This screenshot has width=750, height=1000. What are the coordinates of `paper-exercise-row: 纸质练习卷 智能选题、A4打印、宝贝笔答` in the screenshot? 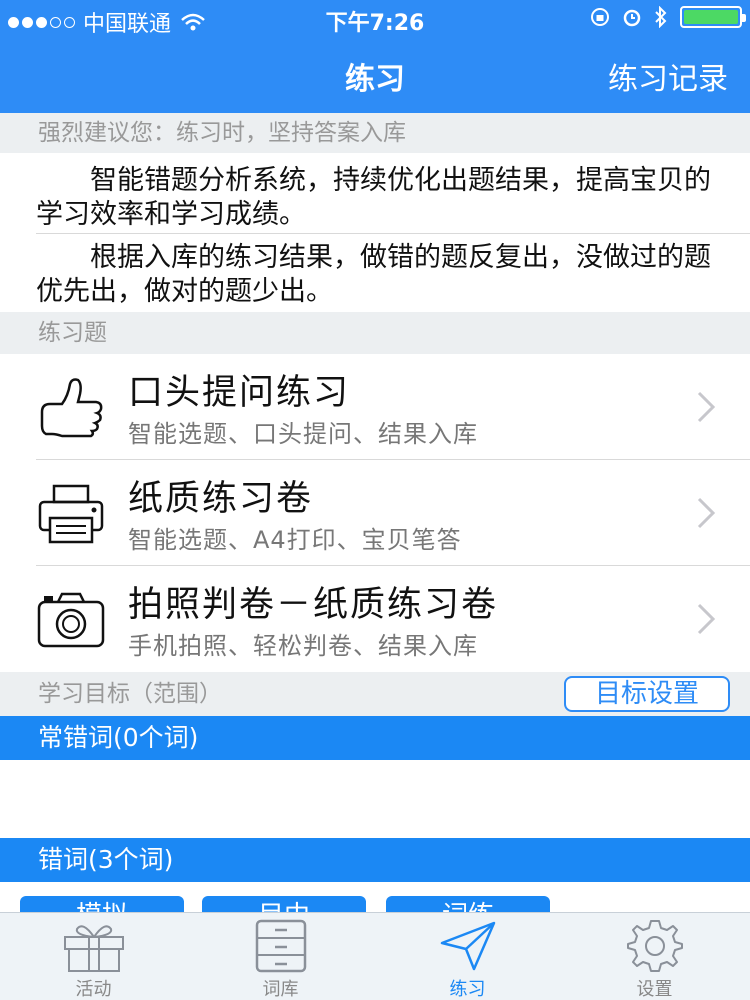 It's located at (375, 512).